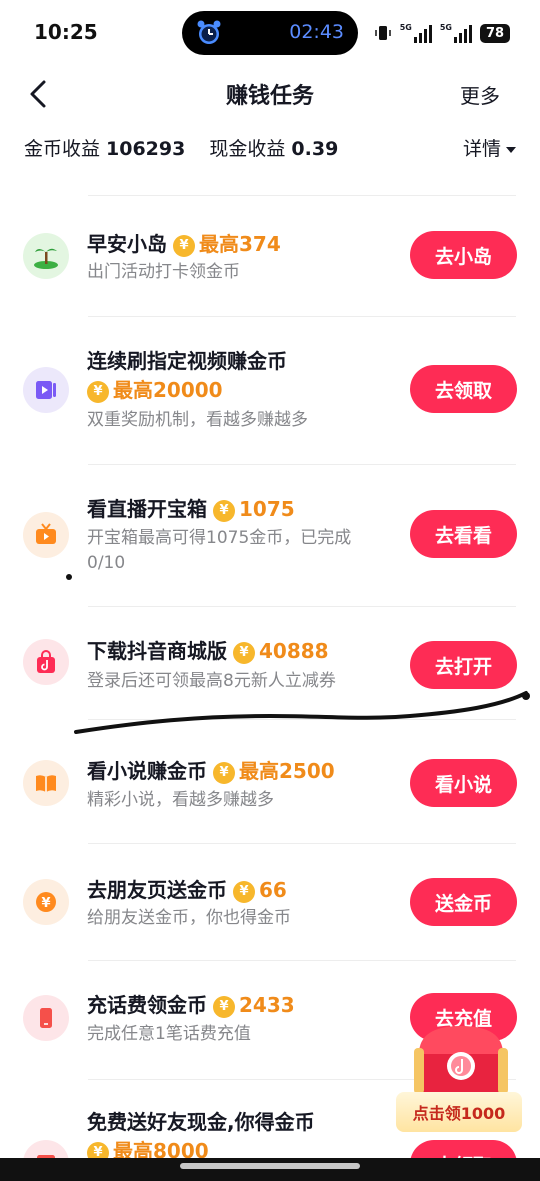 The image size is (540, 1181). What do you see at coordinates (270, 1169) in the screenshot?
I see `bottom-bar` at bounding box center [270, 1169].